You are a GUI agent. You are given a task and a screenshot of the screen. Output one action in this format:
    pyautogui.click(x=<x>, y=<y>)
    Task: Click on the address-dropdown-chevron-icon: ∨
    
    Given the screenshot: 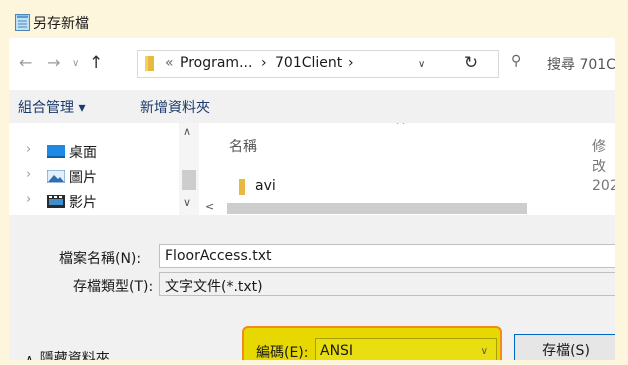 What is the action you would take?
    pyautogui.click(x=421, y=64)
    